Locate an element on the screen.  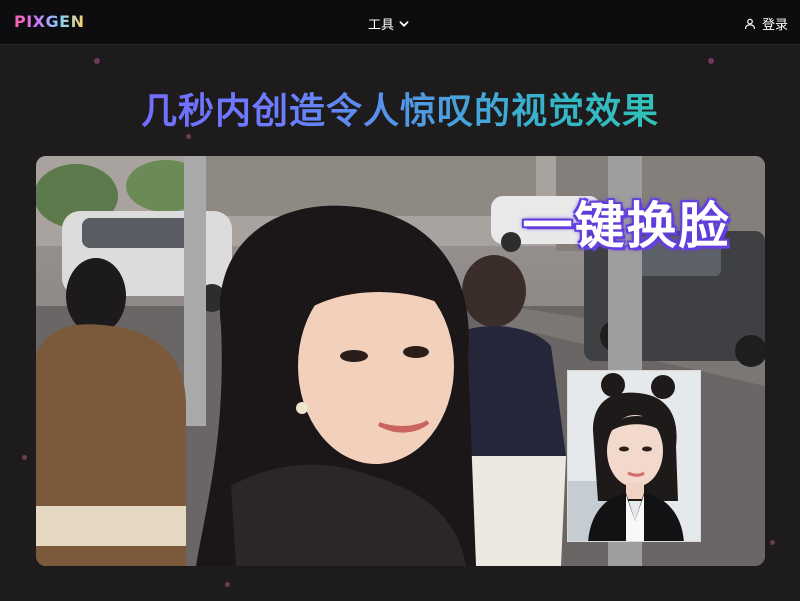
user-icon is located at coordinates (750, 24).